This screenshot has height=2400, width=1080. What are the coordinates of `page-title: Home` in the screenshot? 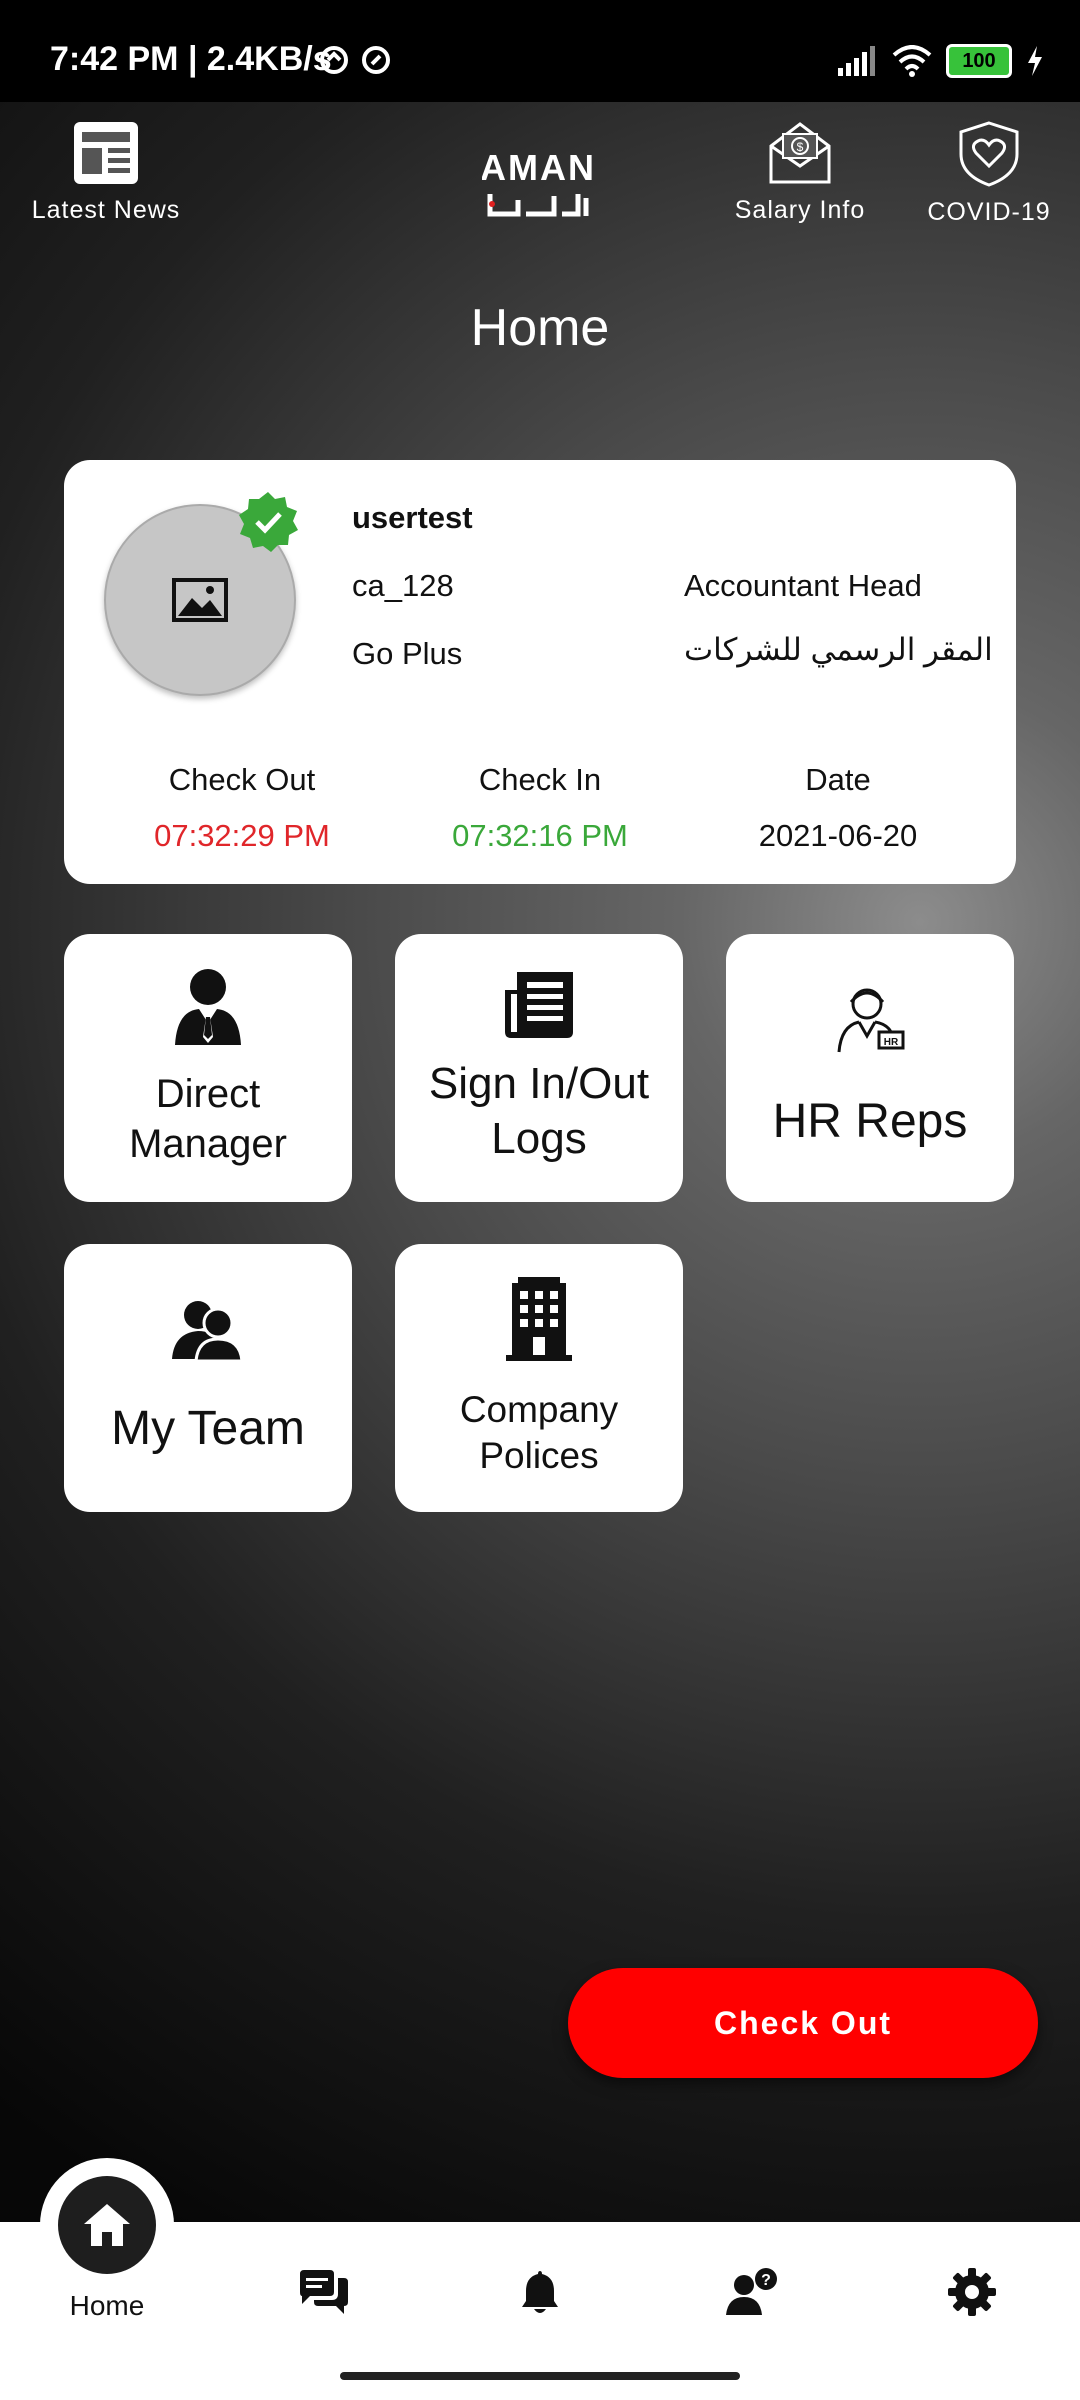 It's located at (540, 328).